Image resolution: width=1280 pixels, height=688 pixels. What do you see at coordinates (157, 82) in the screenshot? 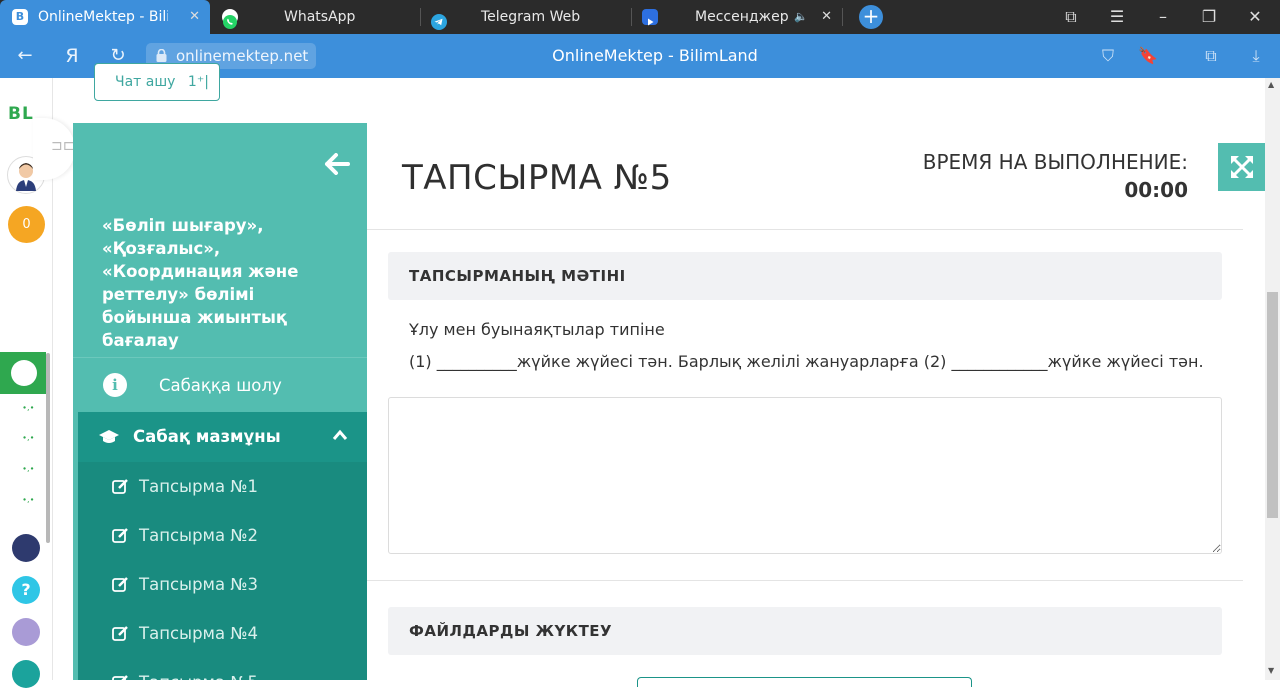
I see `open-chat-button: Чат ашу 1⁺|` at bounding box center [157, 82].